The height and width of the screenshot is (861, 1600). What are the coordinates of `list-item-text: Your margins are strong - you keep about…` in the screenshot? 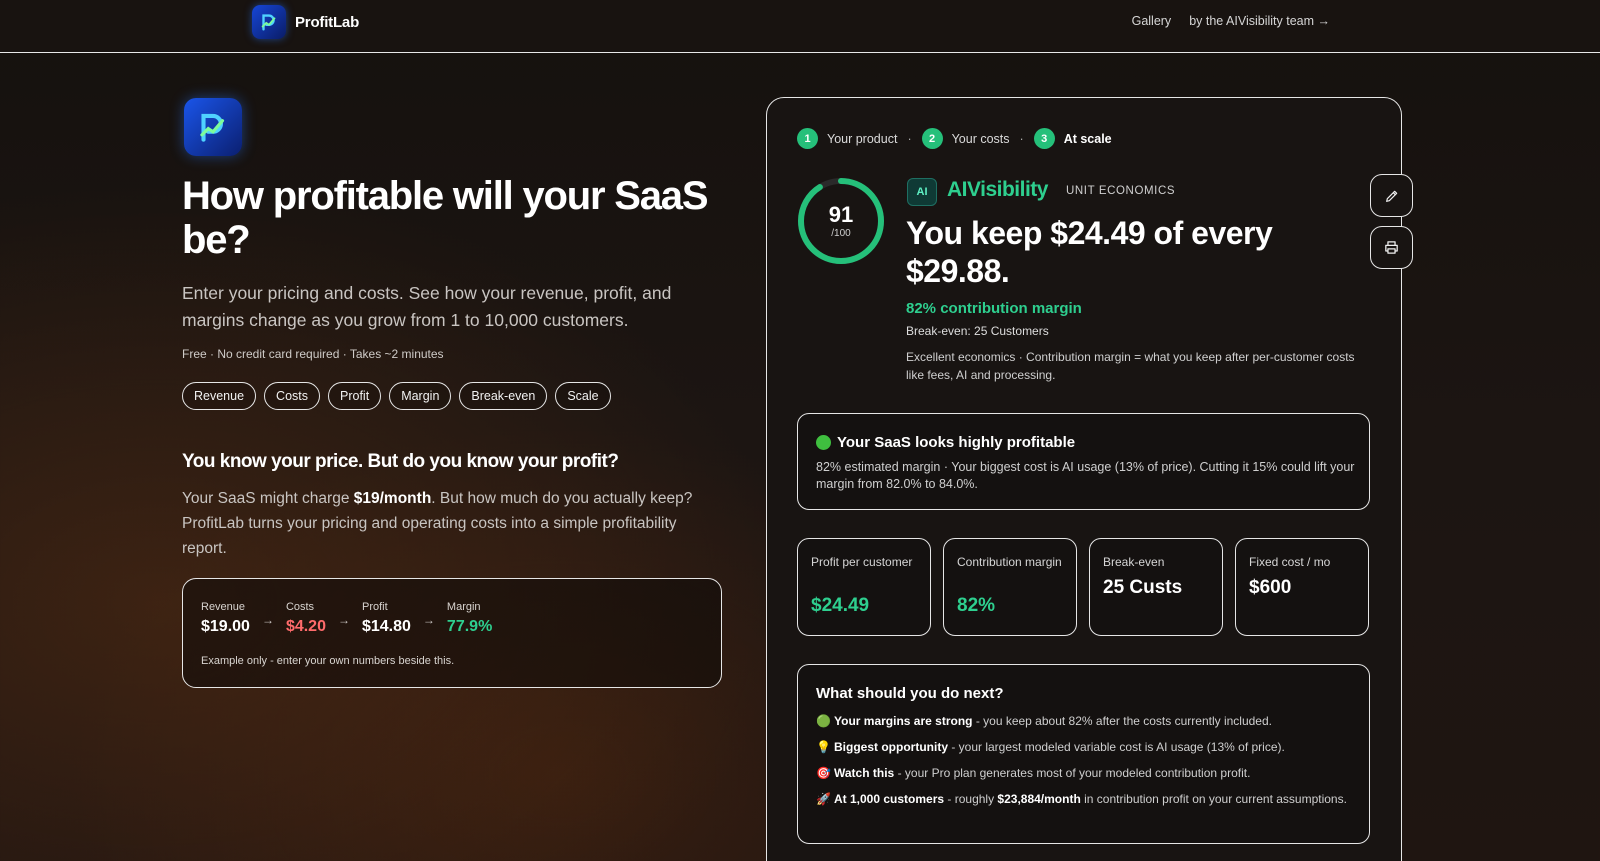 It's located at (1053, 721).